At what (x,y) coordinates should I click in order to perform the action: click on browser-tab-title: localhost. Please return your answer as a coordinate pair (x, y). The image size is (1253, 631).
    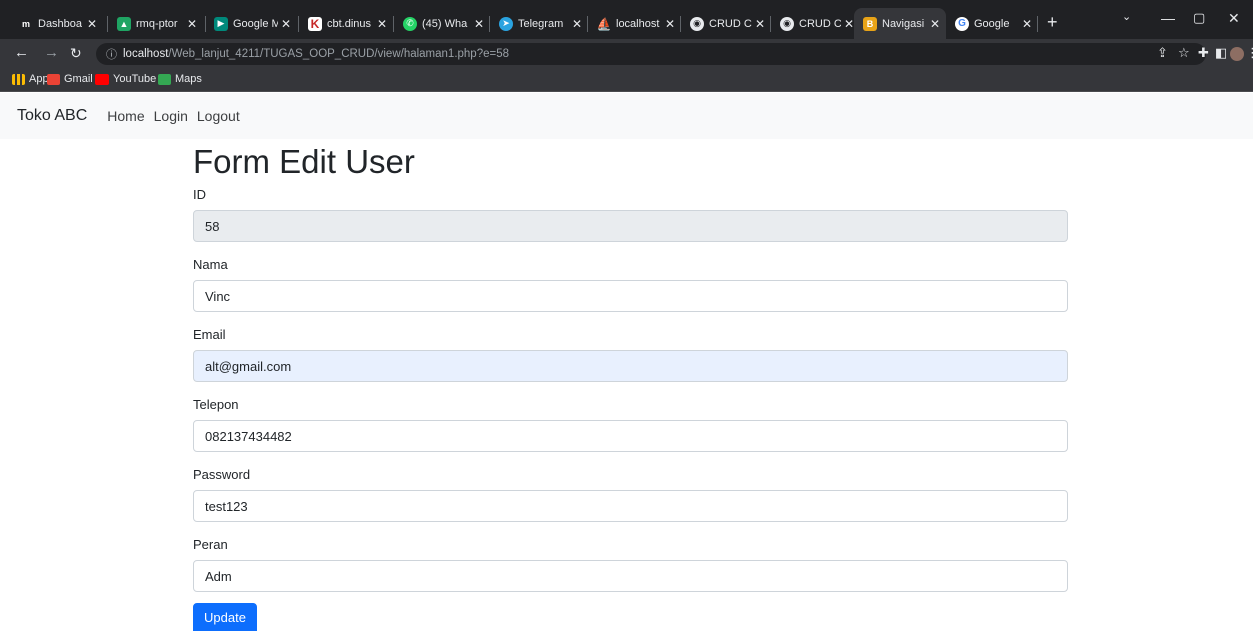
    Looking at the image, I should click on (638, 23).